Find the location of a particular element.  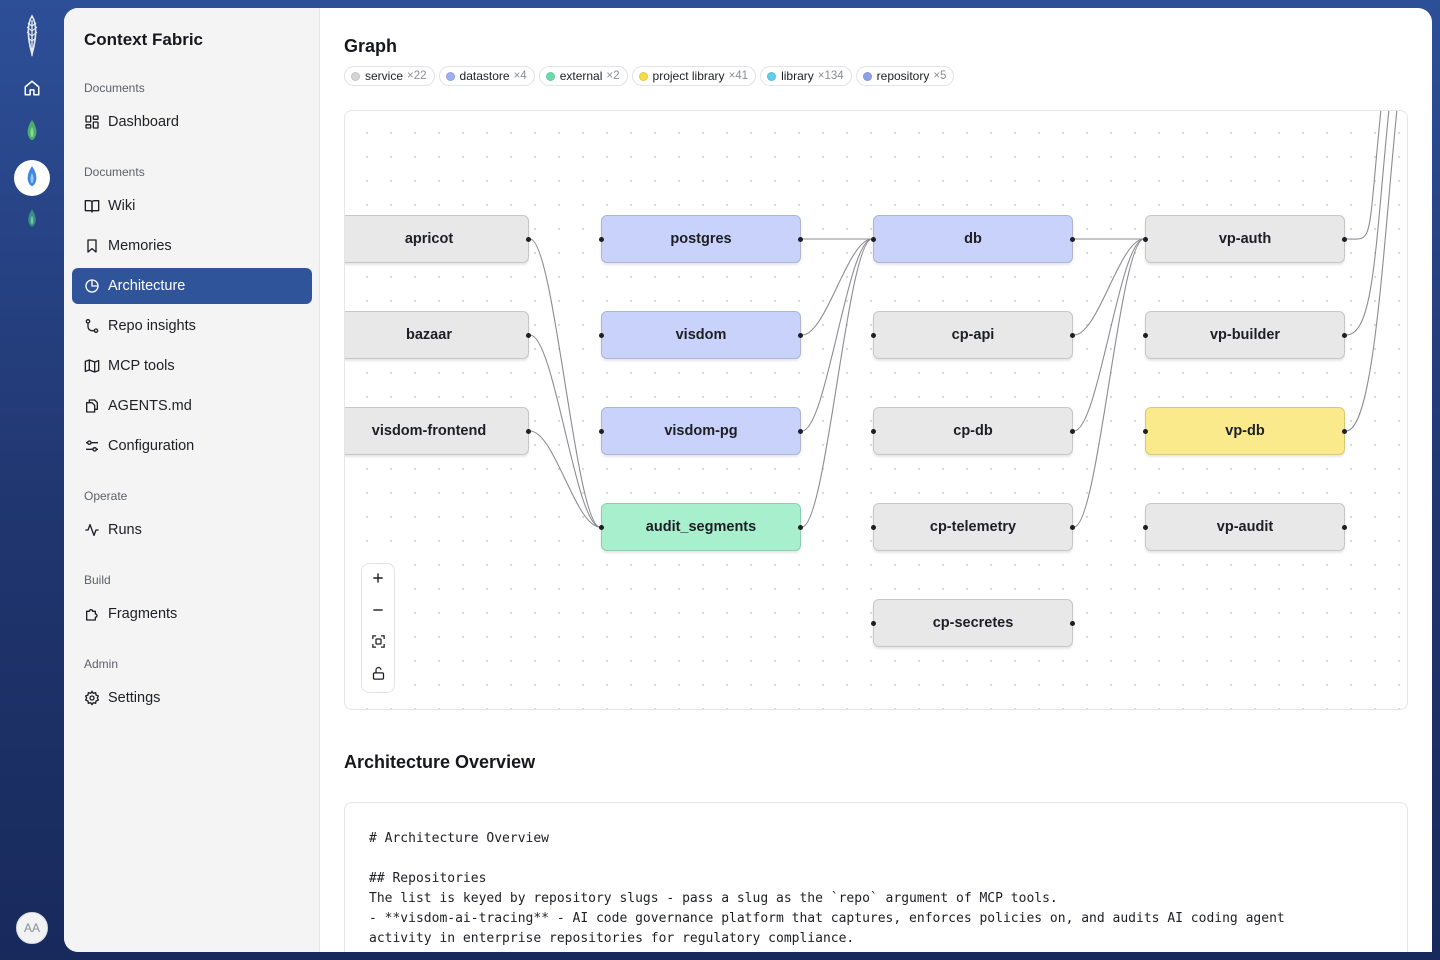

nav-item-repo-insights: Repo insights is located at coordinates (192, 326).